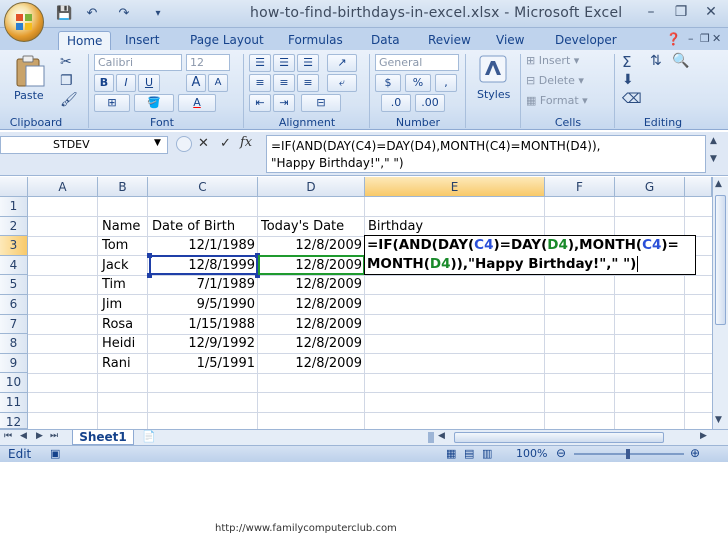 The image size is (728, 546). What do you see at coordinates (124, 14) in the screenshot?
I see `redo-icon: ↷` at bounding box center [124, 14].